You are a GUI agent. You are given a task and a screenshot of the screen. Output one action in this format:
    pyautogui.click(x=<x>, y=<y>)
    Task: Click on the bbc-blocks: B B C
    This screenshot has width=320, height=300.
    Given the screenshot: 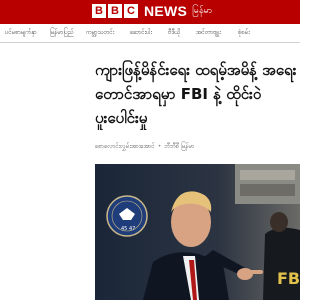 What is the action you would take?
    pyautogui.click(x=115, y=11)
    